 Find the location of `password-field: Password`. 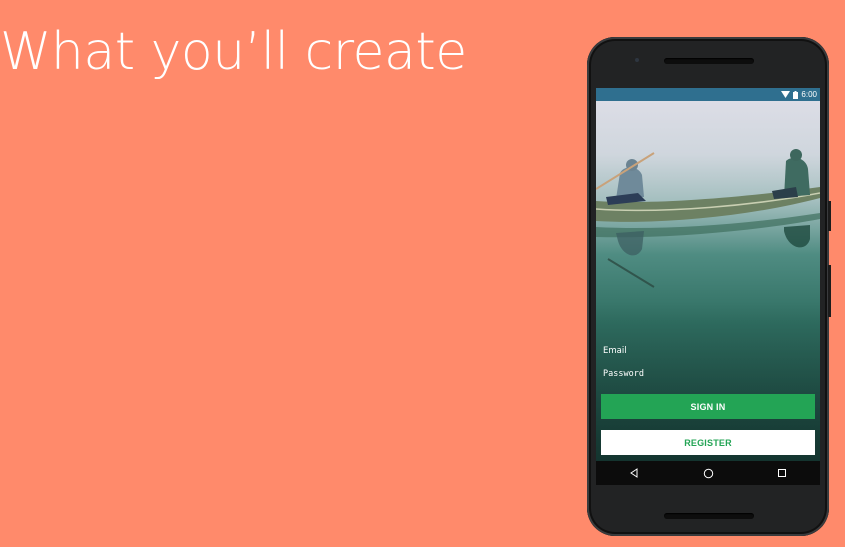

password-field: Password is located at coordinates (623, 374).